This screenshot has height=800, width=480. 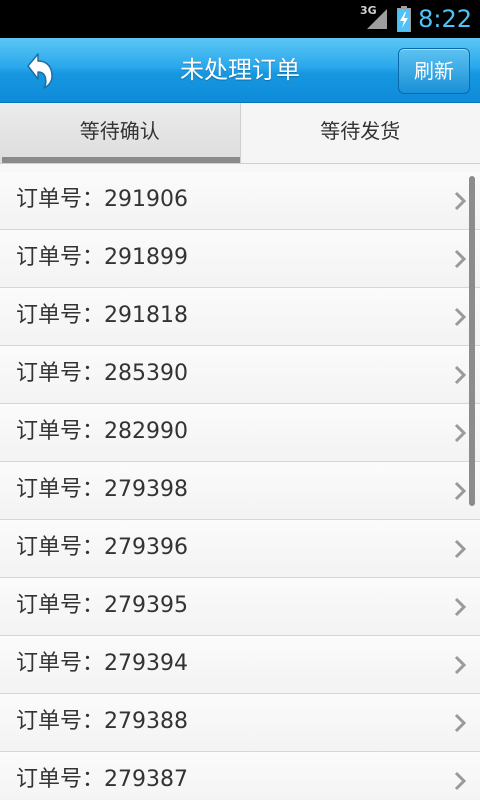 What do you see at coordinates (102, 199) in the screenshot?
I see `order-number-label: 订单号：291906` at bounding box center [102, 199].